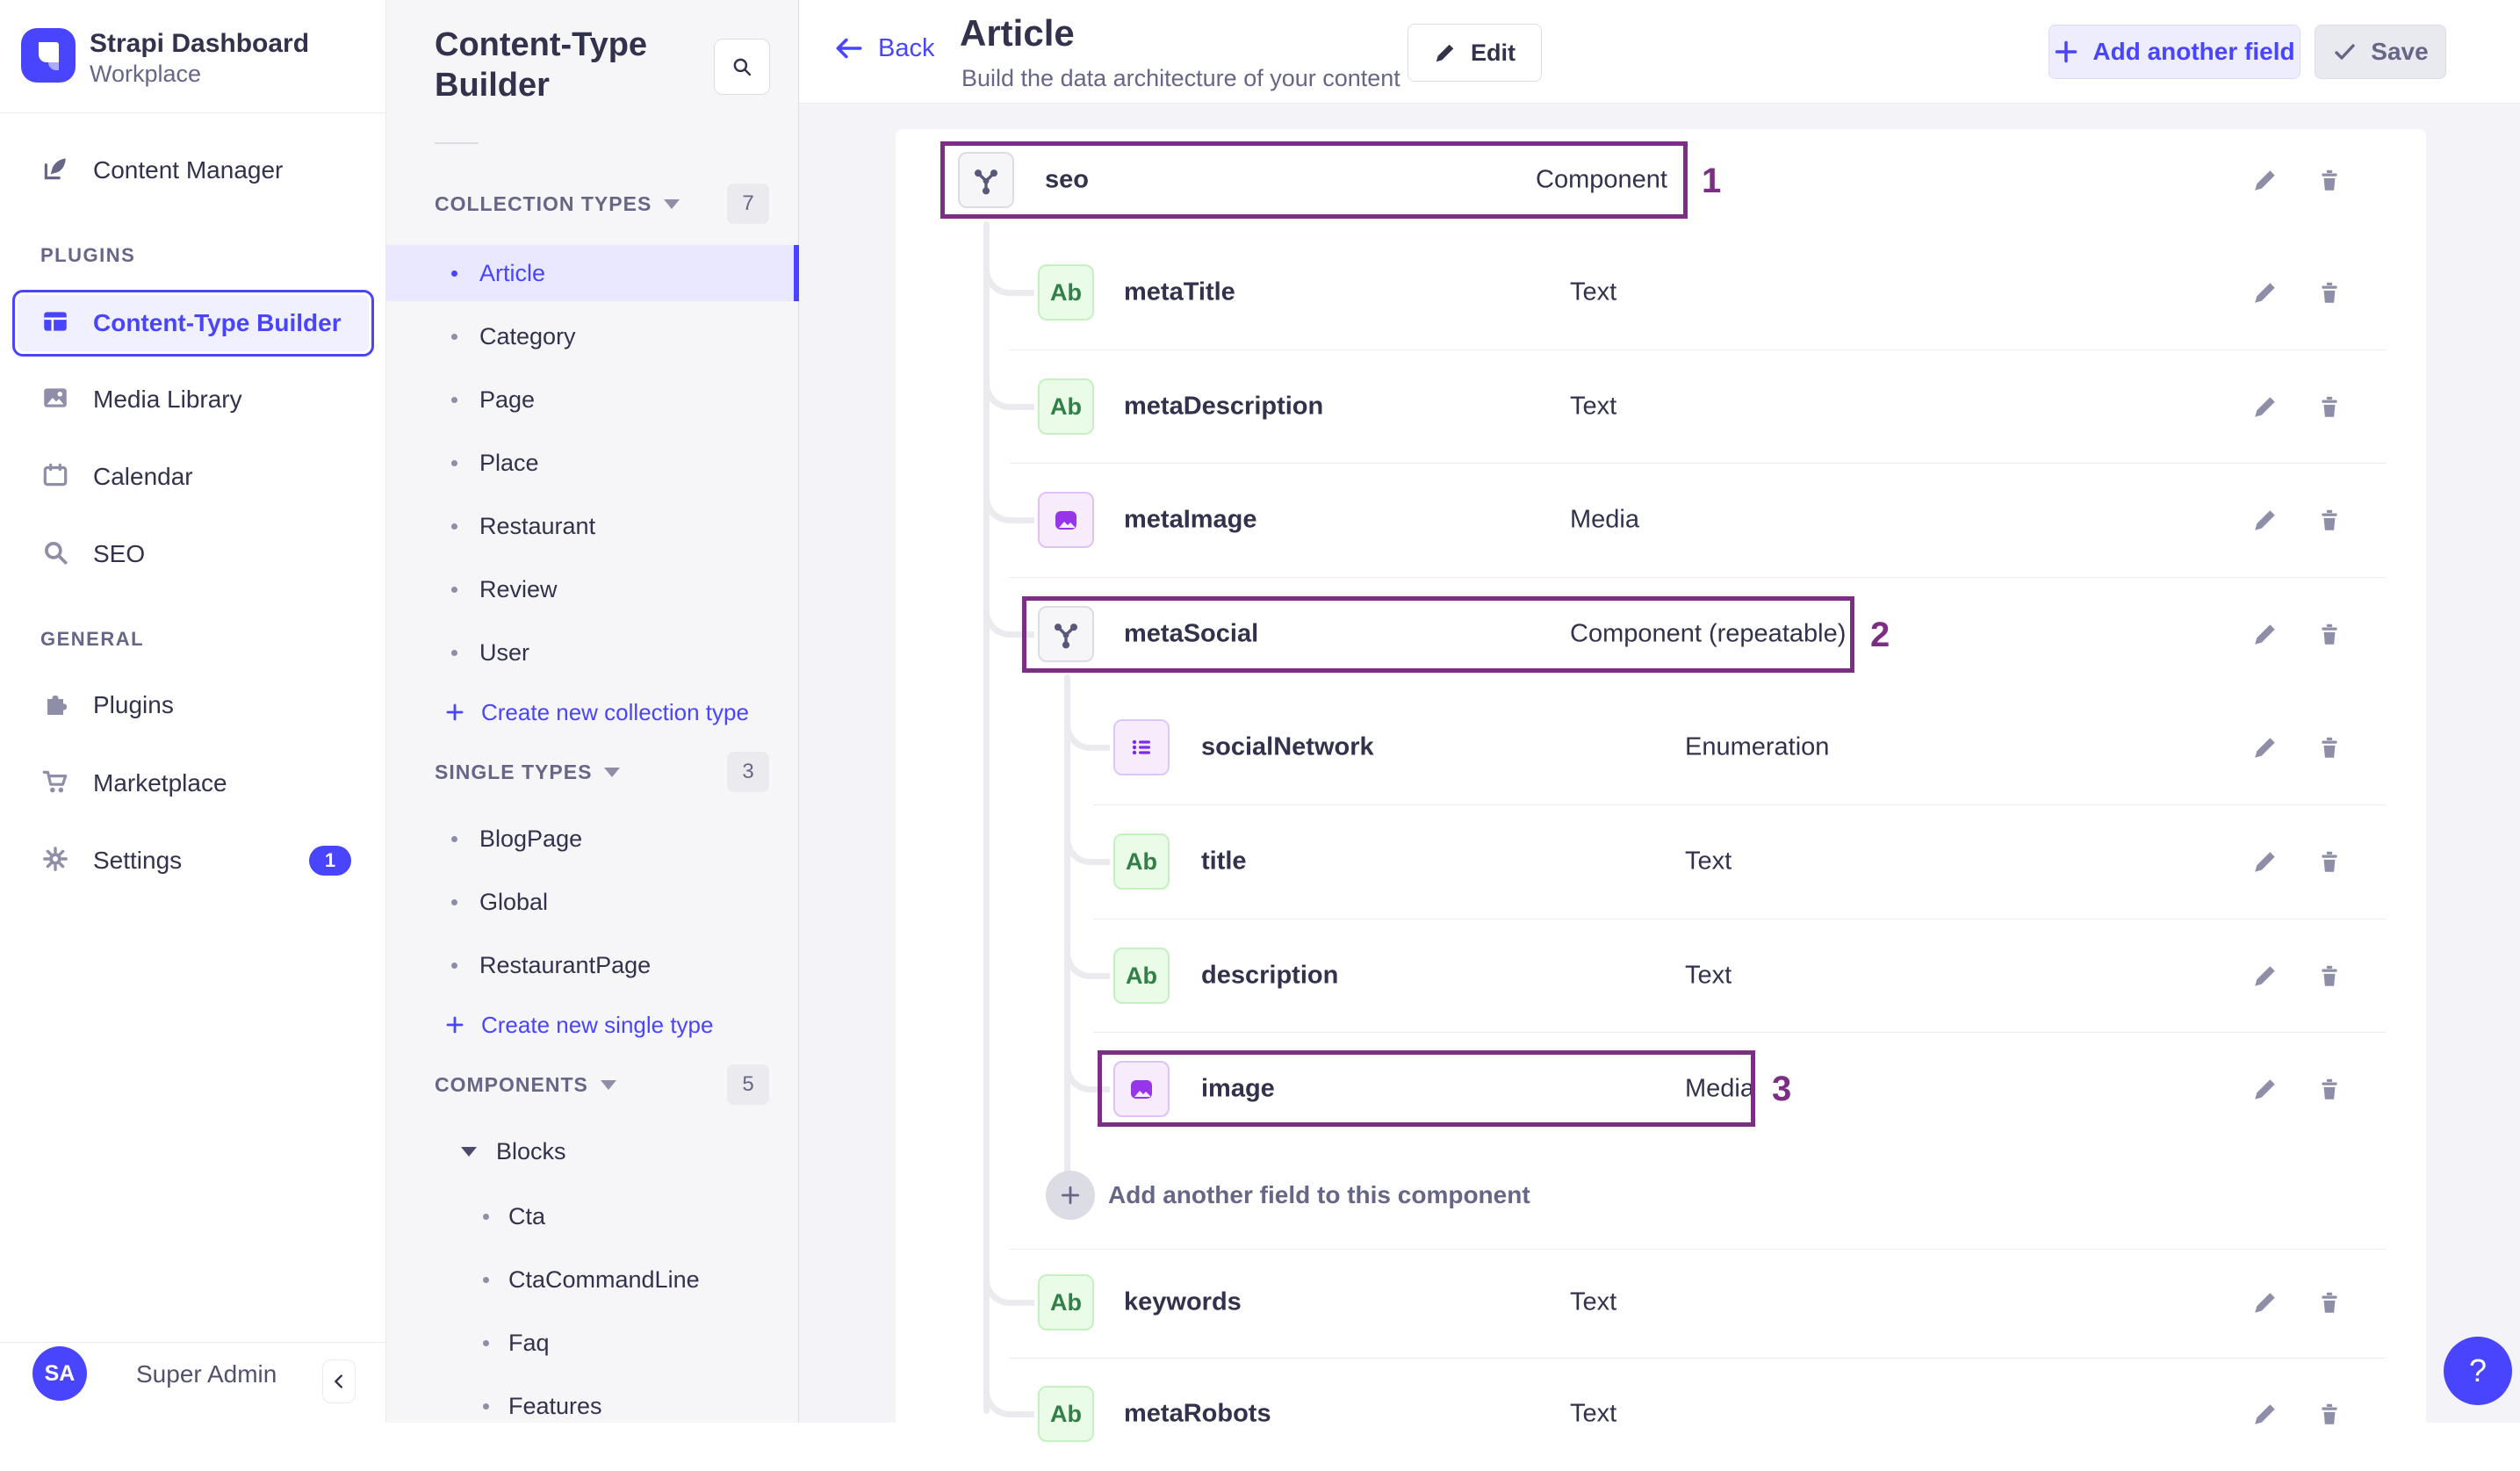  Describe the element at coordinates (1070, 1195) in the screenshot. I see `plus-circle-icon` at that location.